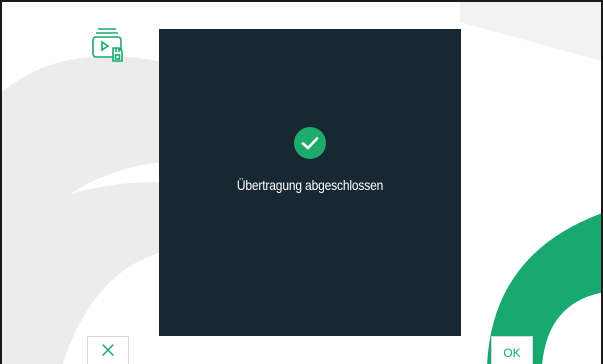 This screenshot has height=364, width=603. I want to click on ok-label: OK, so click(512, 352).